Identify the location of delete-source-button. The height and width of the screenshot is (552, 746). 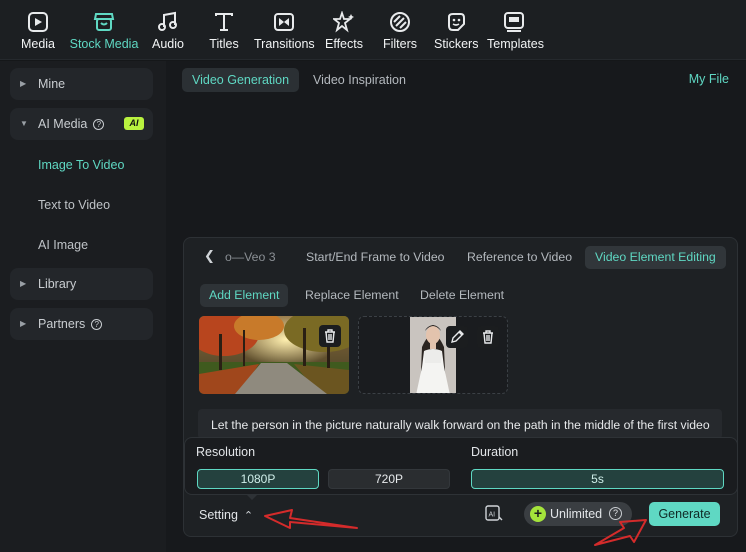
(330, 336).